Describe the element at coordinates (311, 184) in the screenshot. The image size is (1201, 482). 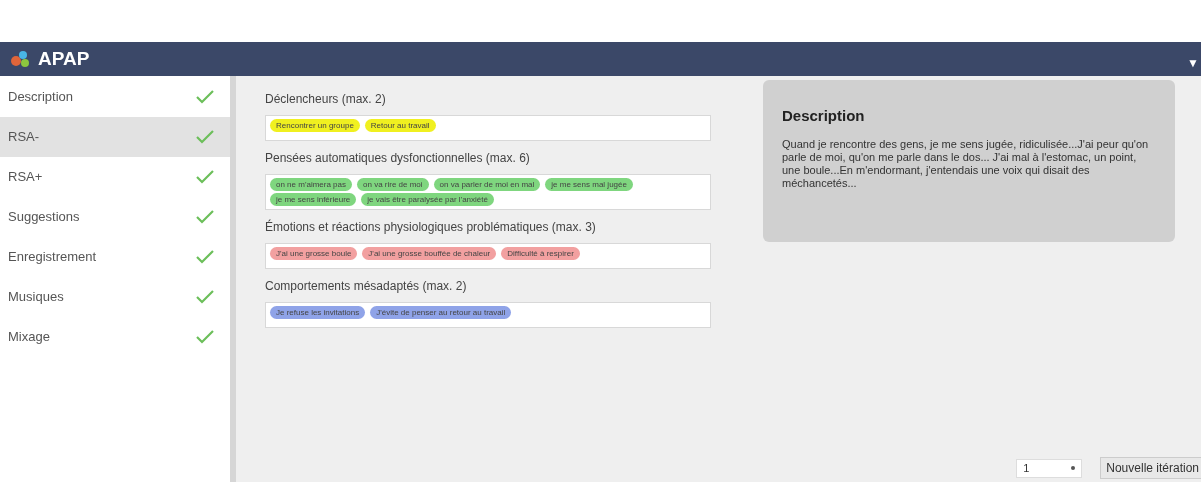
I see `tag-chip: on ne m'aimera pas` at that location.